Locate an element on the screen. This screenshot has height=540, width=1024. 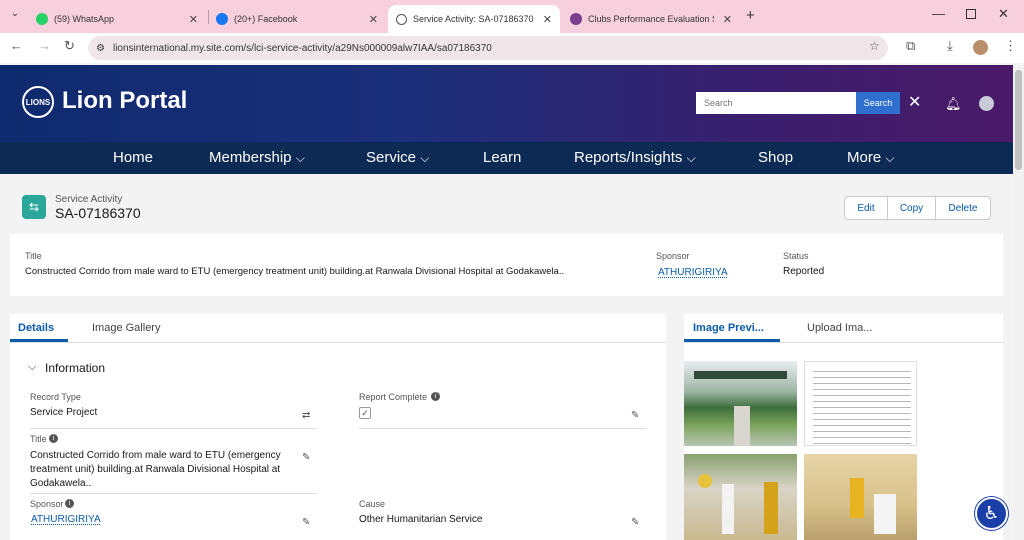
image-thumbnail-corridor is located at coordinates (740, 403).